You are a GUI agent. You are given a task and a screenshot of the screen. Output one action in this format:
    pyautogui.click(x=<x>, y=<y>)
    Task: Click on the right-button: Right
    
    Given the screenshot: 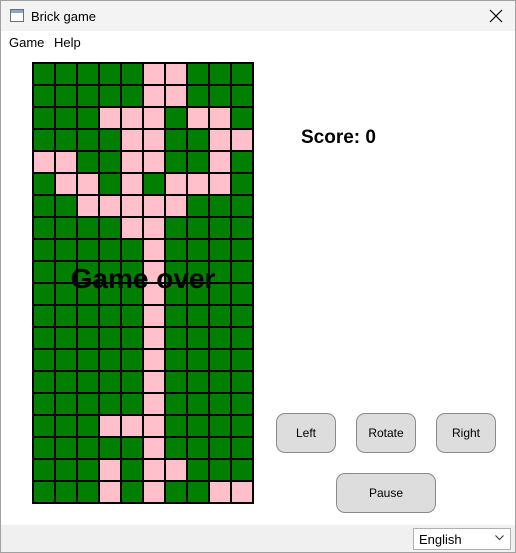 What is the action you would take?
    pyautogui.click(x=466, y=433)
    